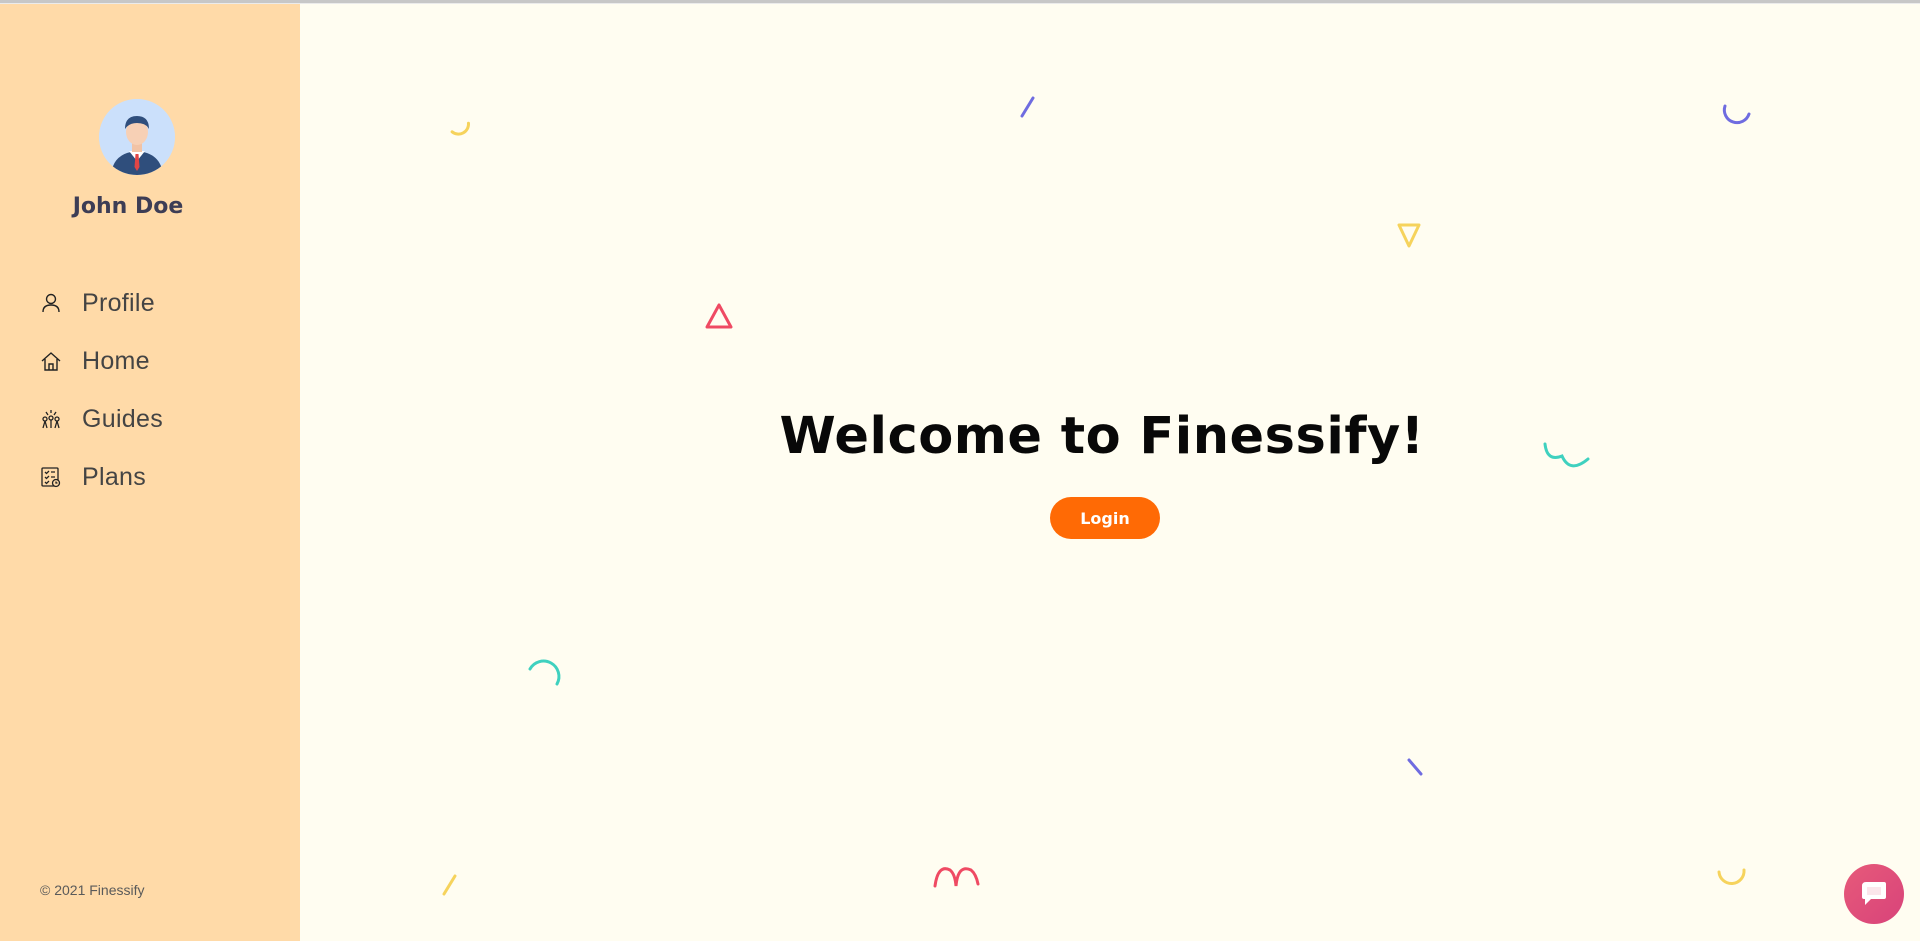 This screenshot has height=941, width=1920. I want to click on chat-launcher-button, so click(1874, 894).